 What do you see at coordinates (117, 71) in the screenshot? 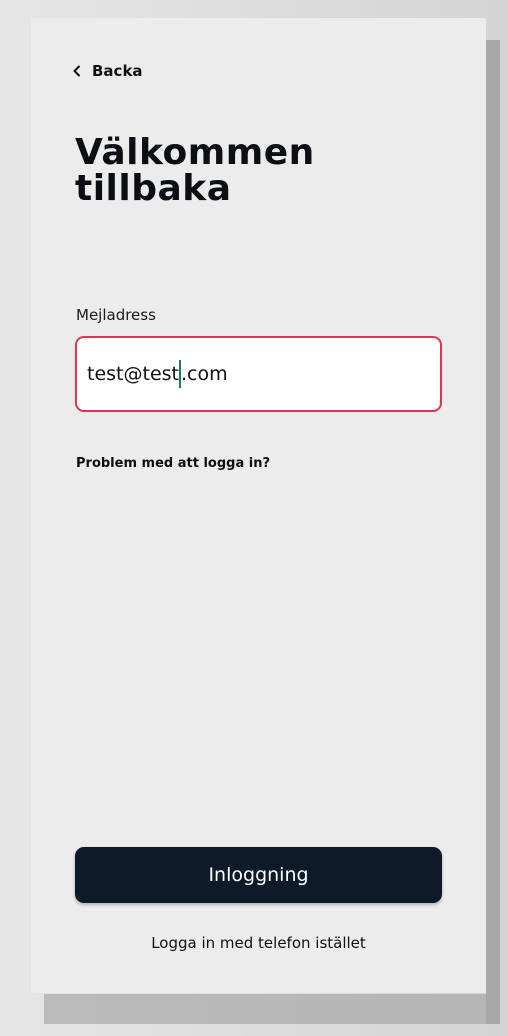
I see `back-label: Backa` at bounding box center [117, 71].